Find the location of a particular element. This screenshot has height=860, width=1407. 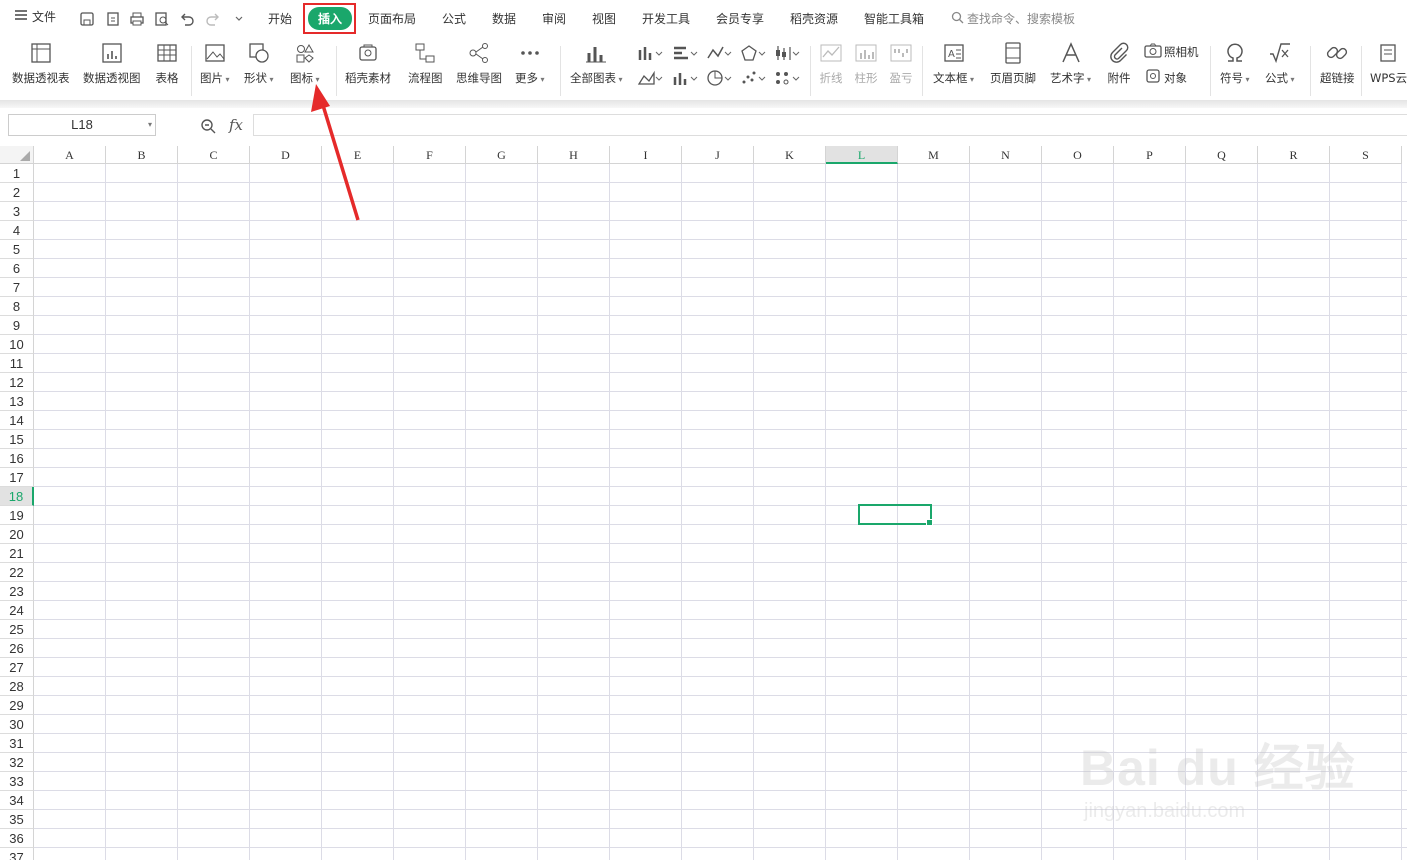

shape-button: 形状 ▾ is located at coordinates (259, 67).